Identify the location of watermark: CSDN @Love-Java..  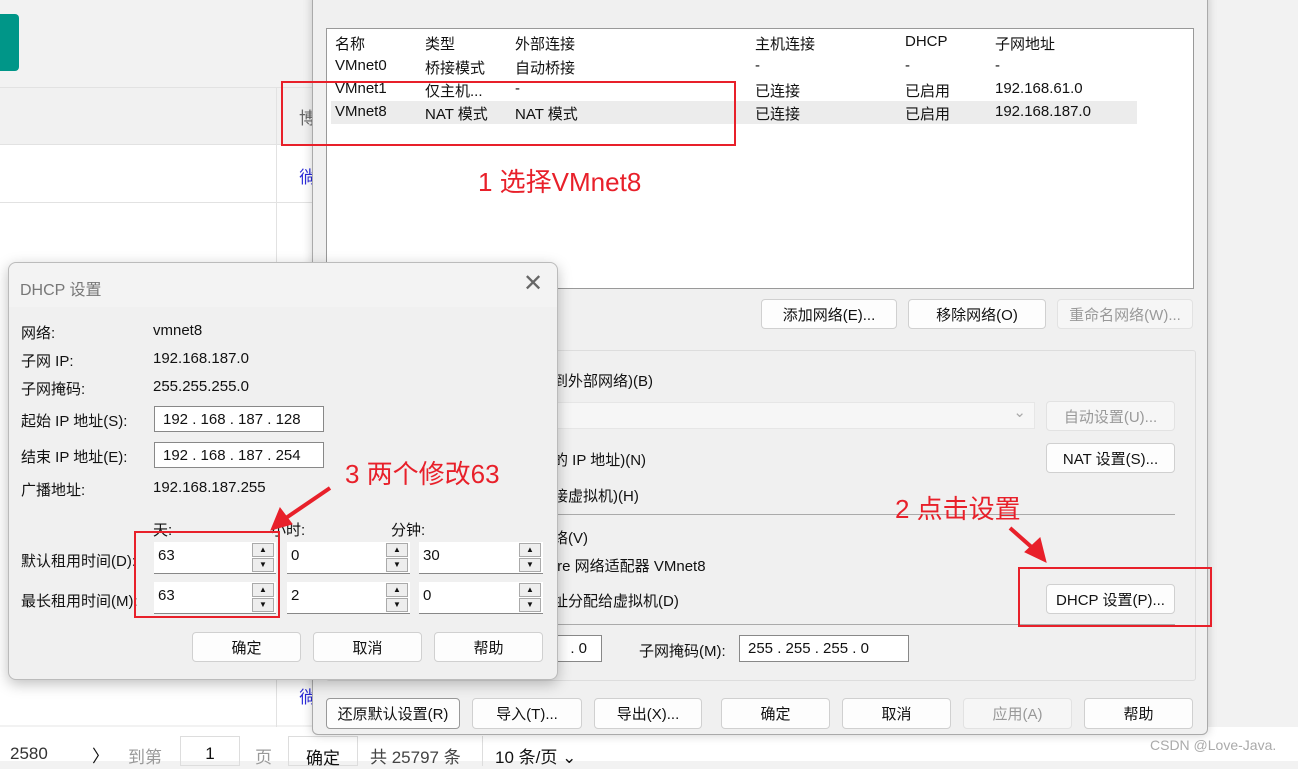
(1213, 745).